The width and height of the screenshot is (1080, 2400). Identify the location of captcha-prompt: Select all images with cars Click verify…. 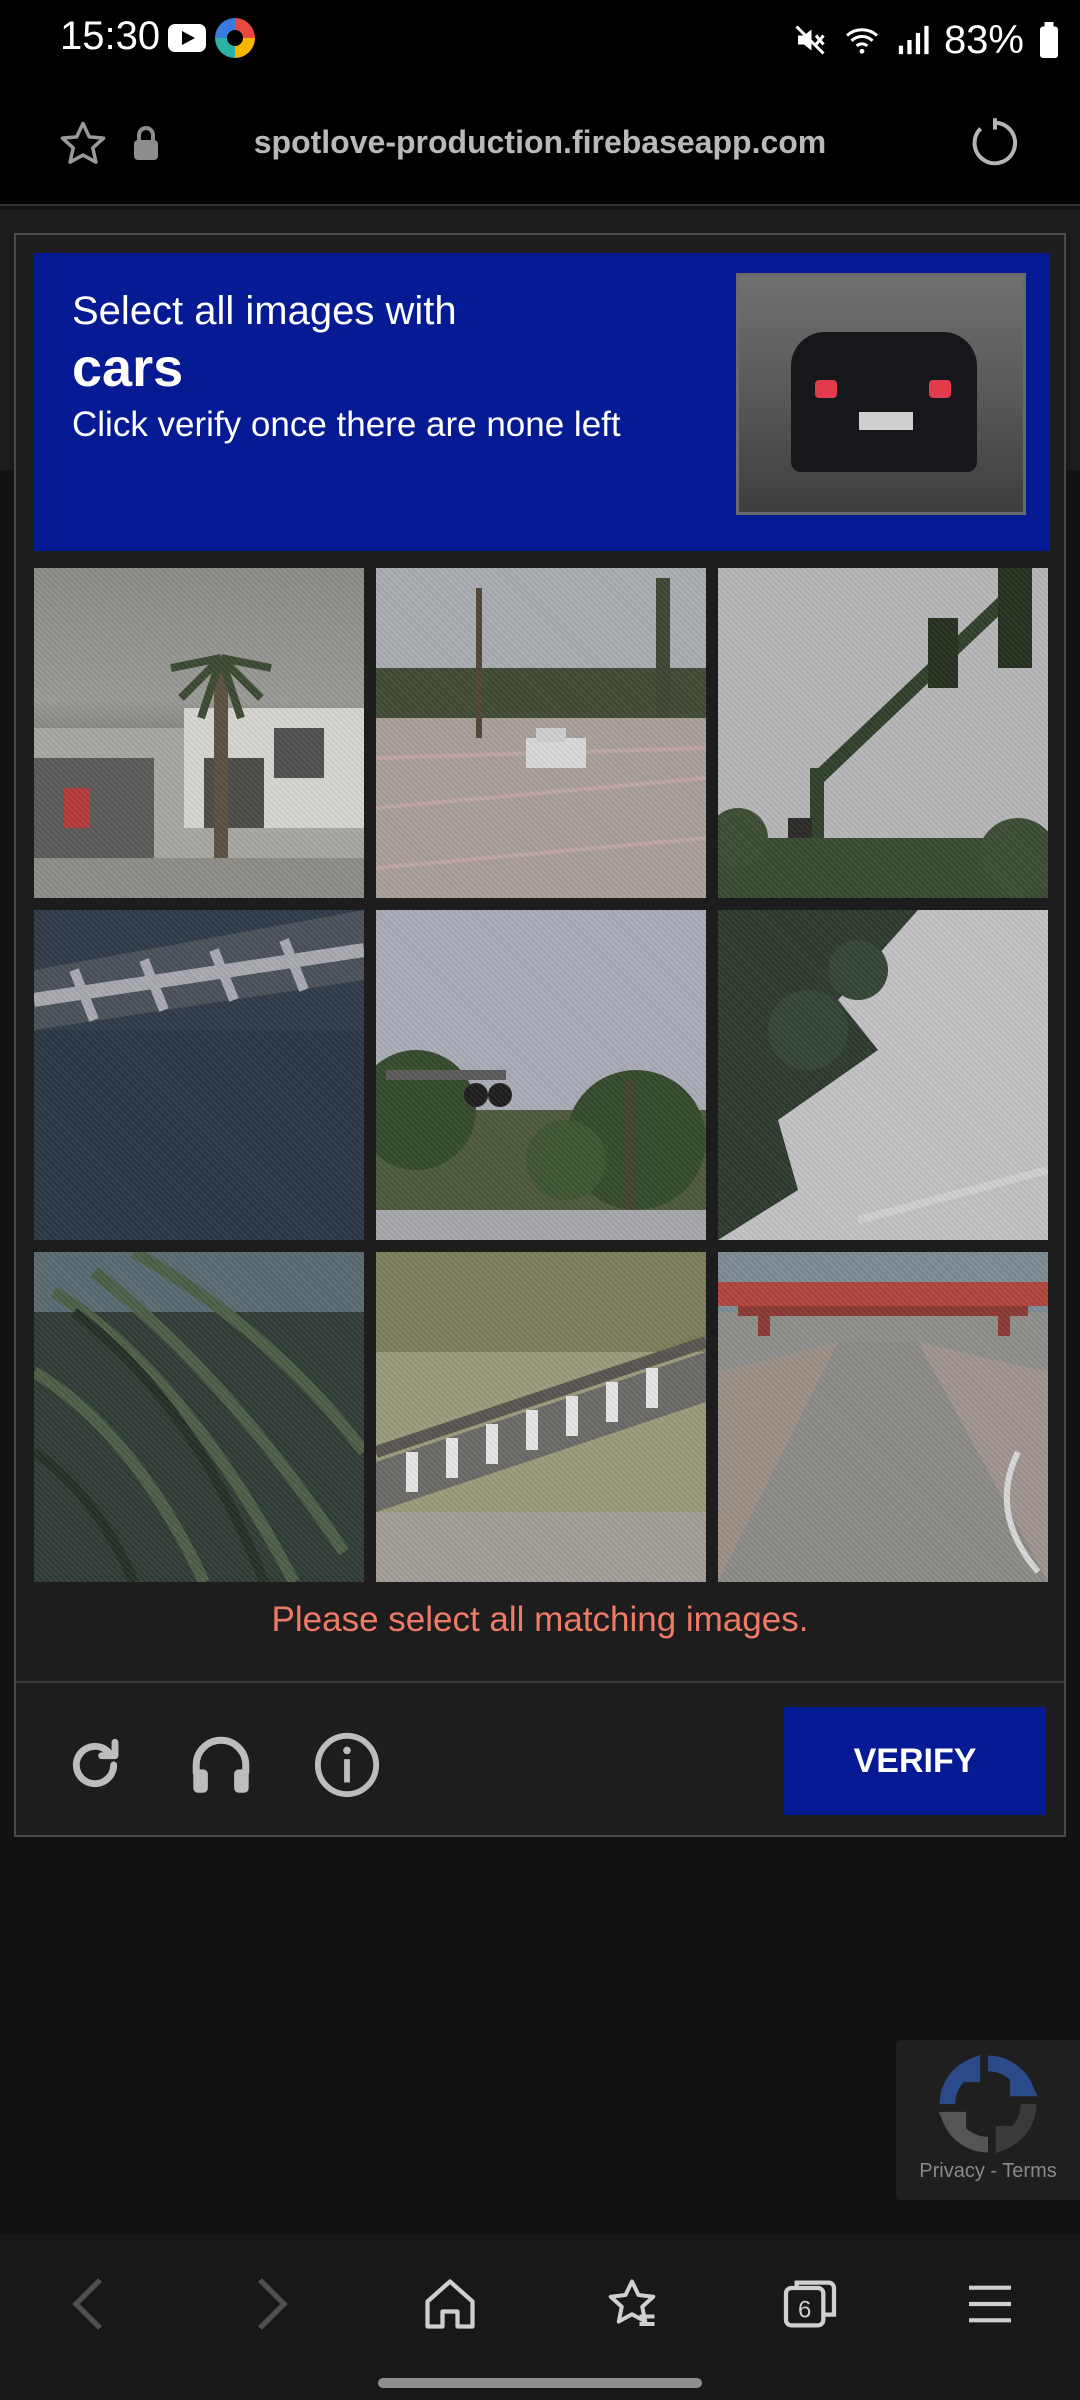
(541, 402).